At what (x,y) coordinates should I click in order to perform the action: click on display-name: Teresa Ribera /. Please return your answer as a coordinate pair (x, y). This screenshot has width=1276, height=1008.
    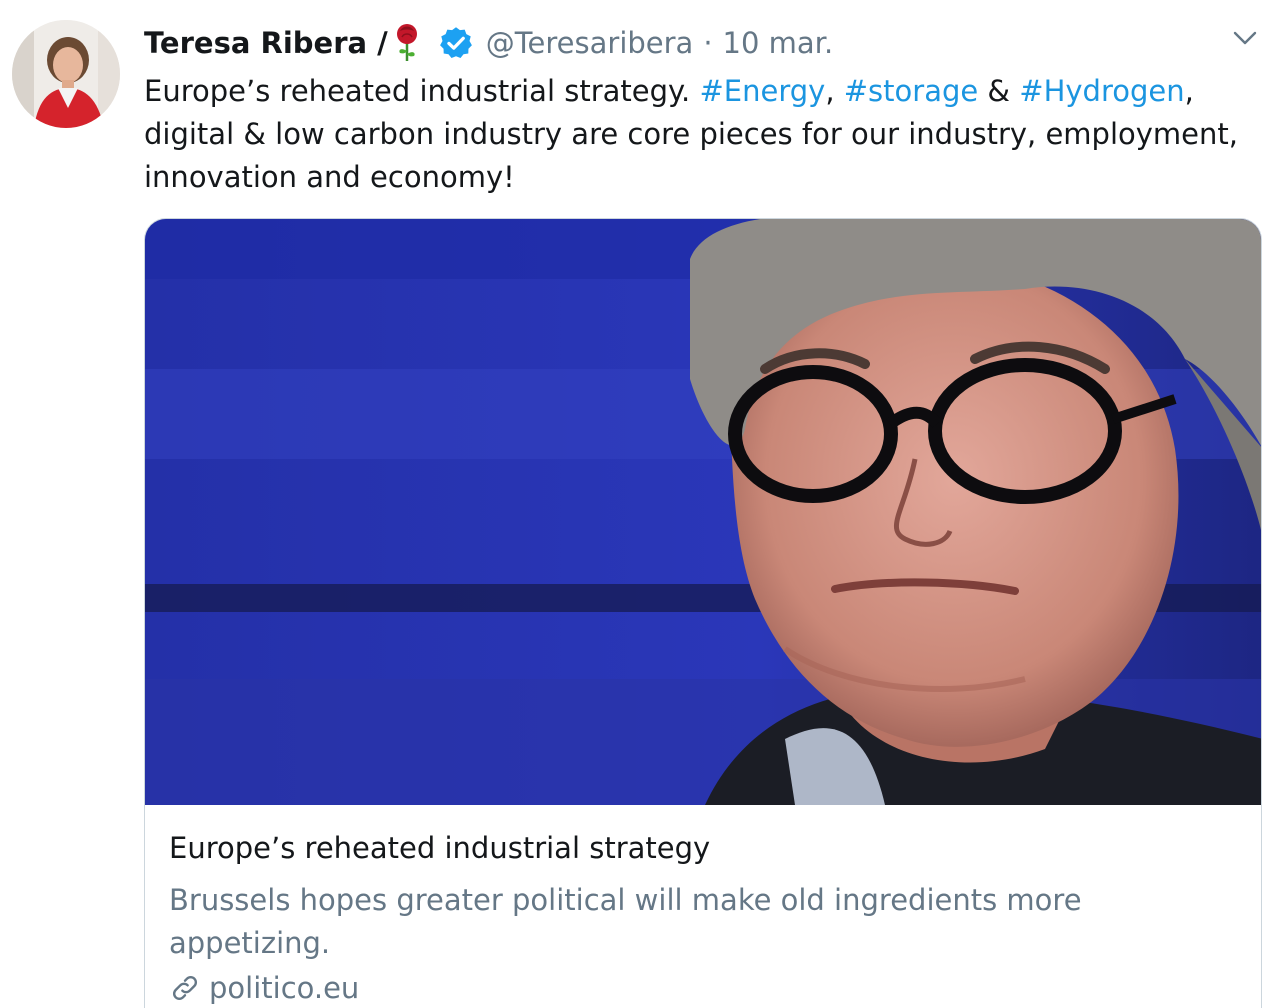
    Looking at the image, I should click on (266, 43).